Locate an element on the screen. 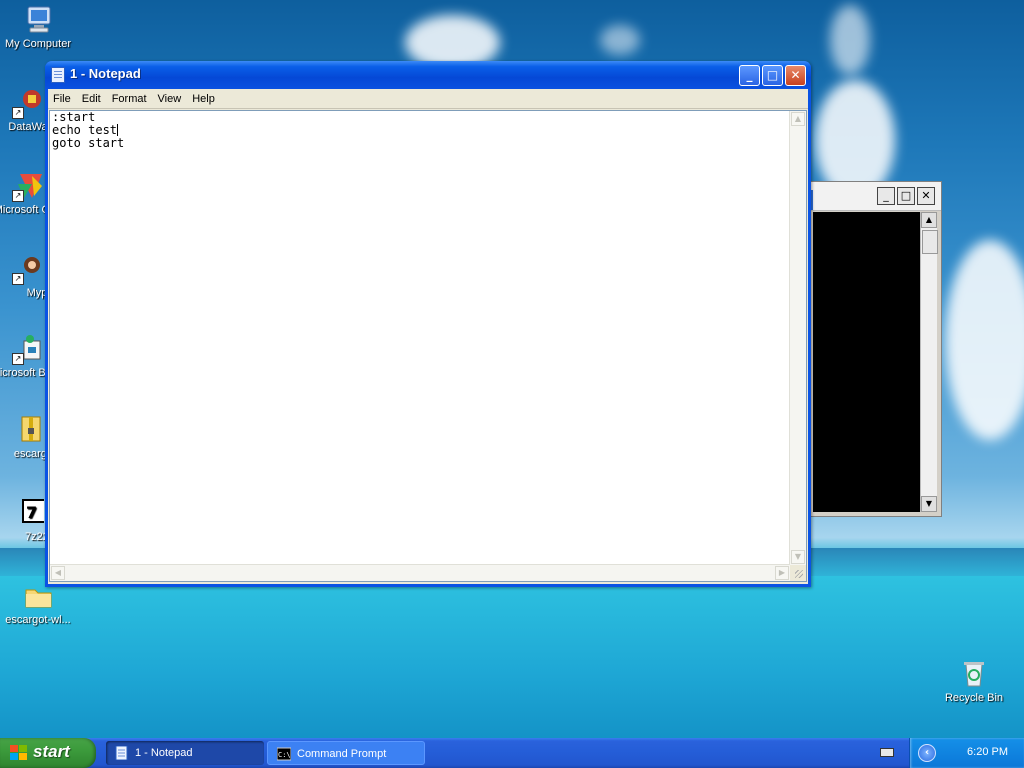 The height and width of the screenshot is (768, 1024). visual-cpp-icon: ↗ is located at coordinates (28, 186).